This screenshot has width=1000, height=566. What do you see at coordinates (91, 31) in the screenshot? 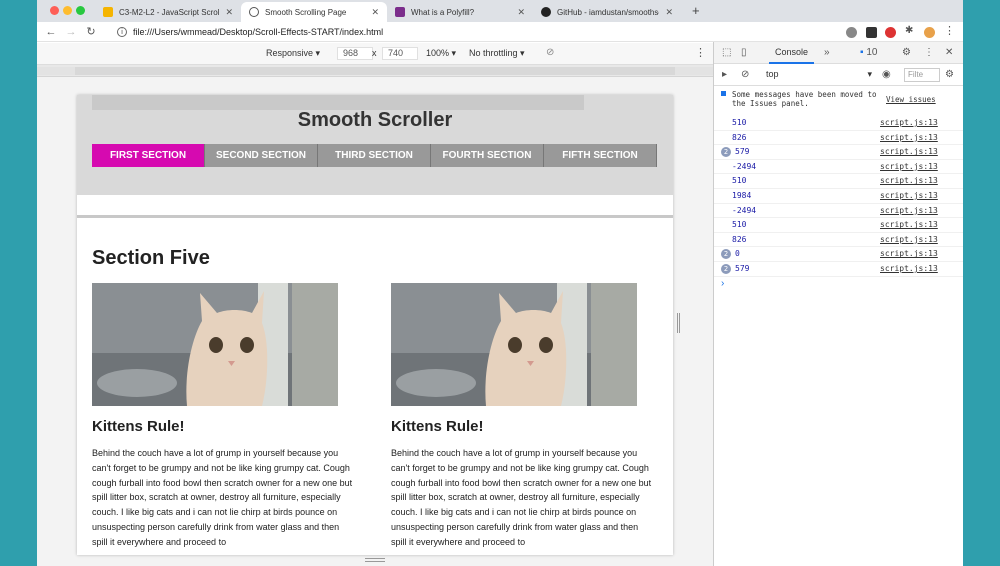
I see `reload-icon: ↻` at bounding box center [91, 31].